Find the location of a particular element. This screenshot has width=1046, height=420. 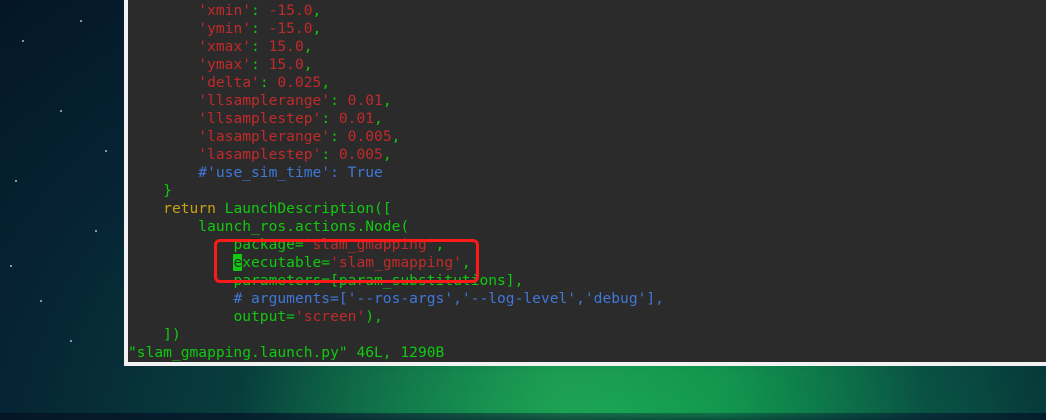

code-line: 'llsamplerange': 0.01, is located at coordinates (295, 100).